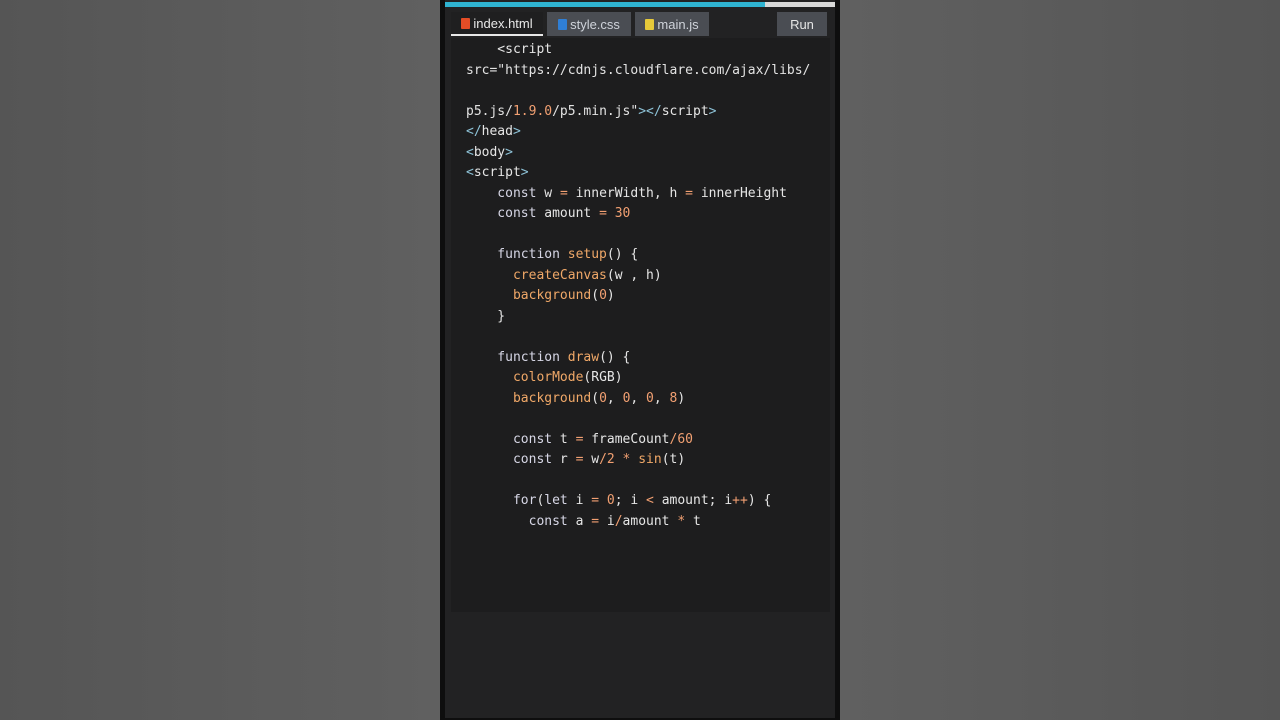 The height and width of the screenshot is (720, 1280). I want to click on code-token: head, so click(497, 131).